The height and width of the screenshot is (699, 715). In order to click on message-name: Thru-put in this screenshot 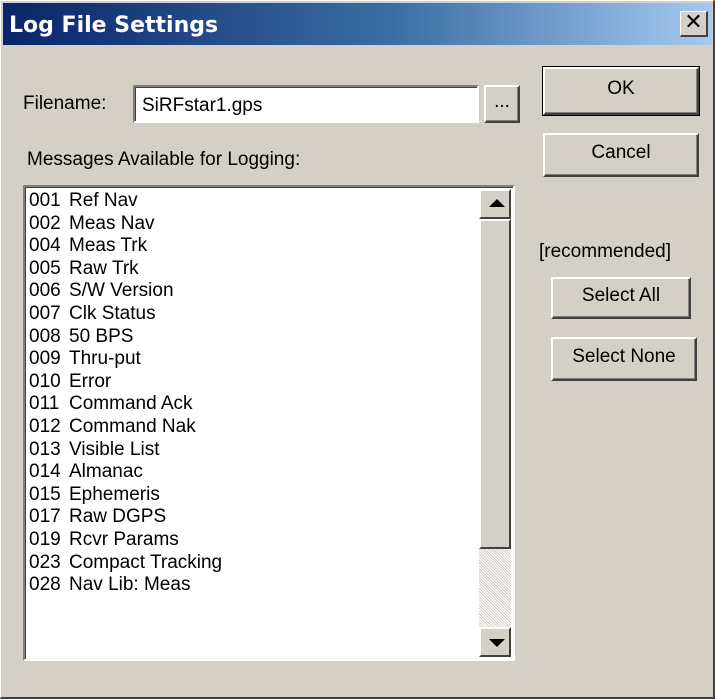, I will do `click(105, 359)`.